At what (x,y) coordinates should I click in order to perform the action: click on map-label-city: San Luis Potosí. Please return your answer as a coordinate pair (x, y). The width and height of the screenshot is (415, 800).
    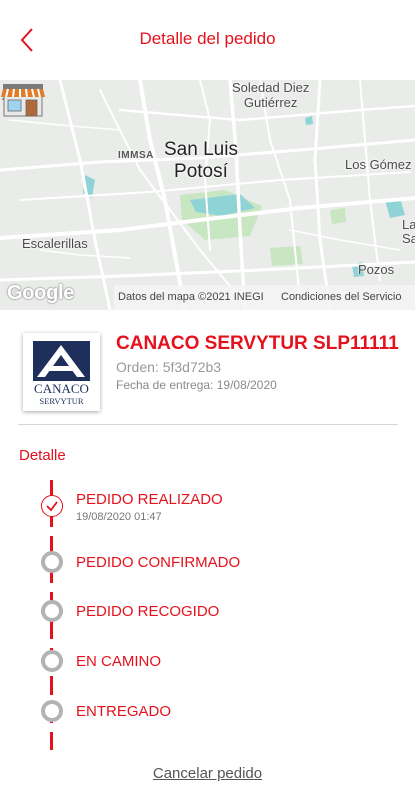
    Looking at the image, I should click on (201, 160).